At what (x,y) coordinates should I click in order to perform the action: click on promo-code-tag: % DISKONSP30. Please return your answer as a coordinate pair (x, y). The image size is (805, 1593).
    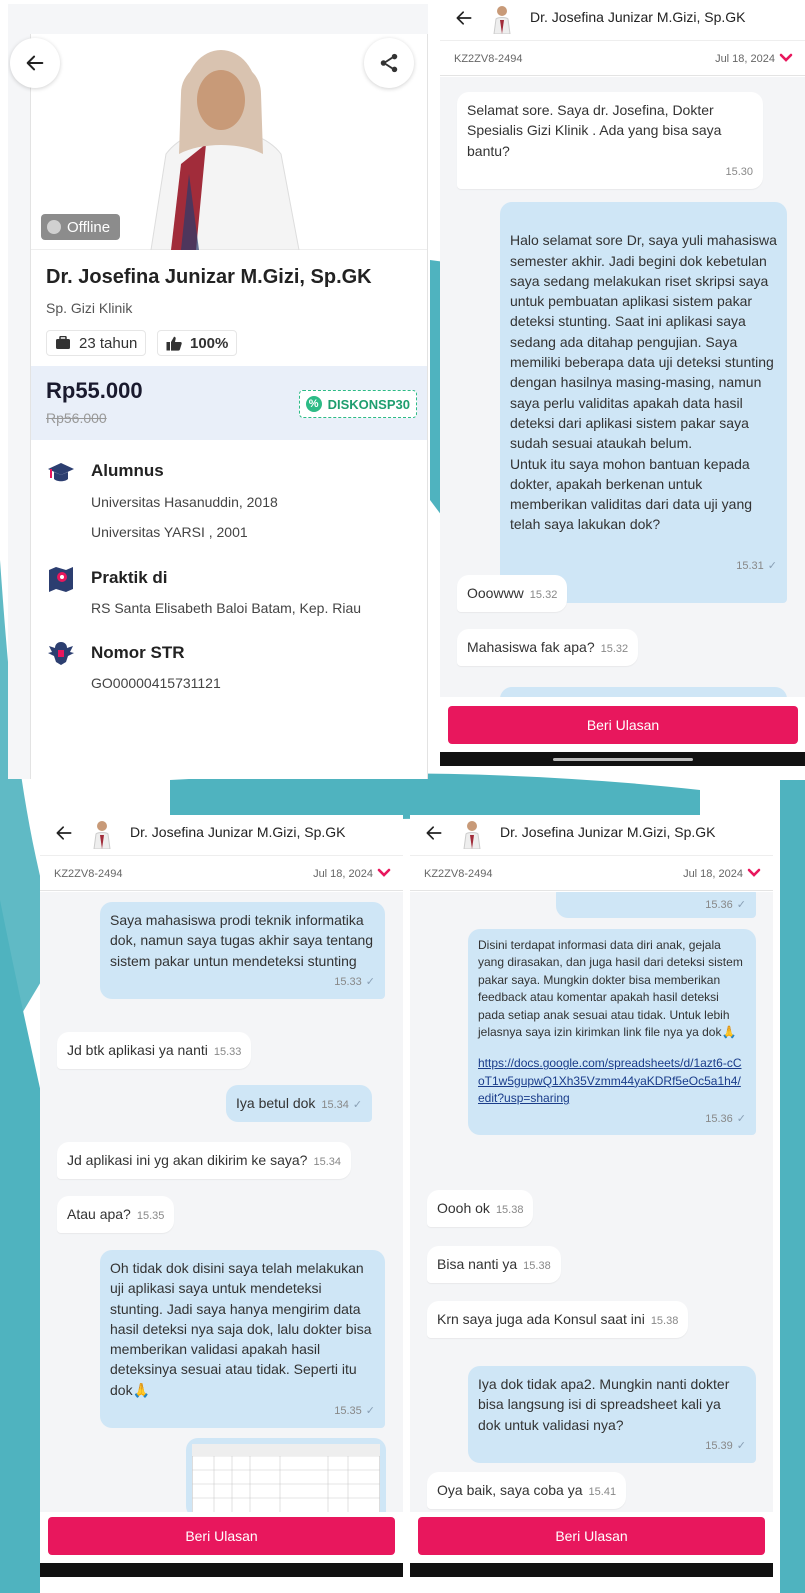
    Looking at the image, I should click on (357, 404).